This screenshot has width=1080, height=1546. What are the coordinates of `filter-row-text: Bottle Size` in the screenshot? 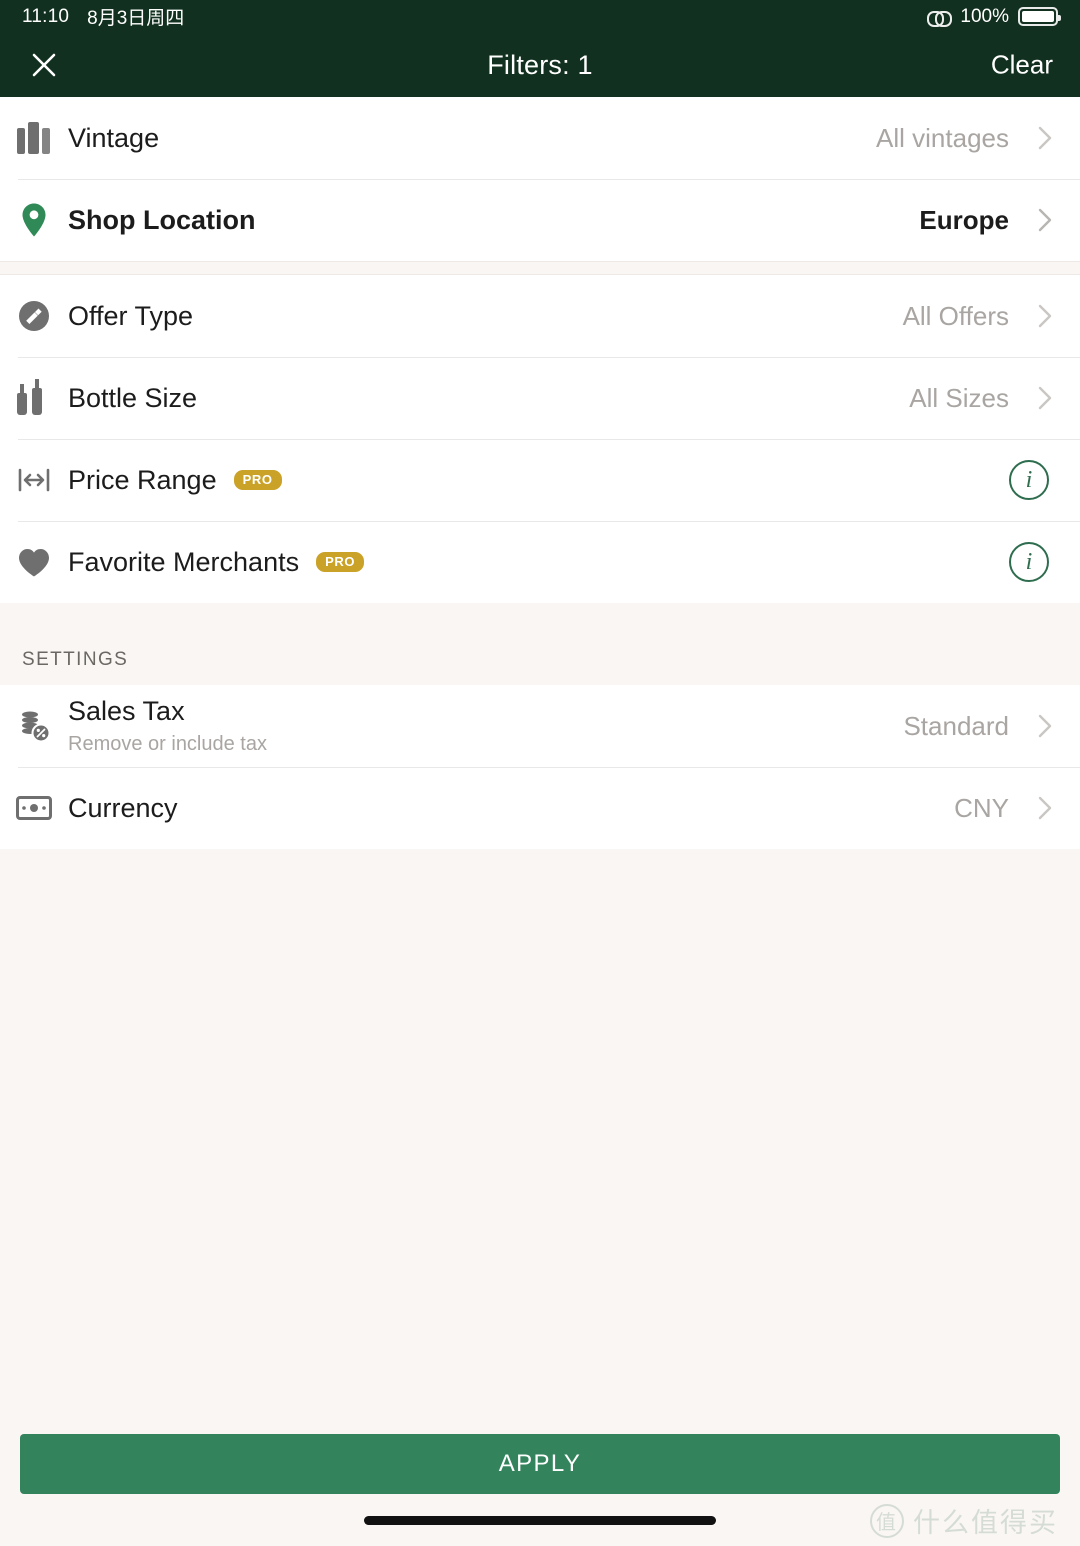 It's located at (132, 398).